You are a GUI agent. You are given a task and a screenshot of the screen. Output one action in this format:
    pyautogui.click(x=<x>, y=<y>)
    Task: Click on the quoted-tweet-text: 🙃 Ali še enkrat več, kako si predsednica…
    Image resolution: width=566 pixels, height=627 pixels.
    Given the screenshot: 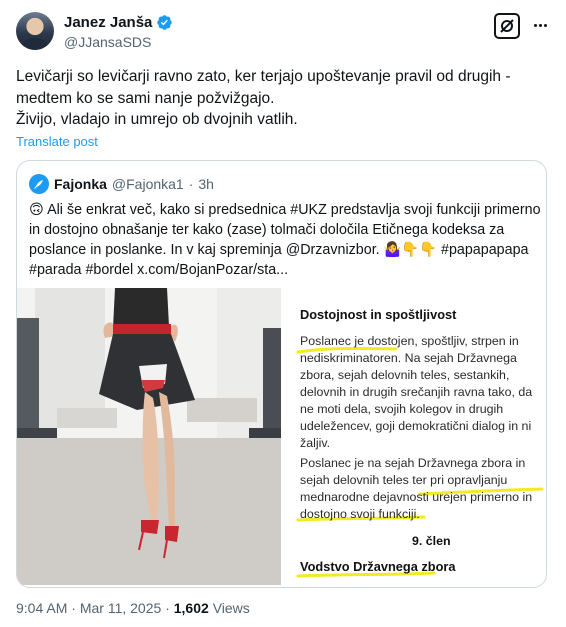 What is the action you would take?
    pyautogui.click(x=285, y=240)
    